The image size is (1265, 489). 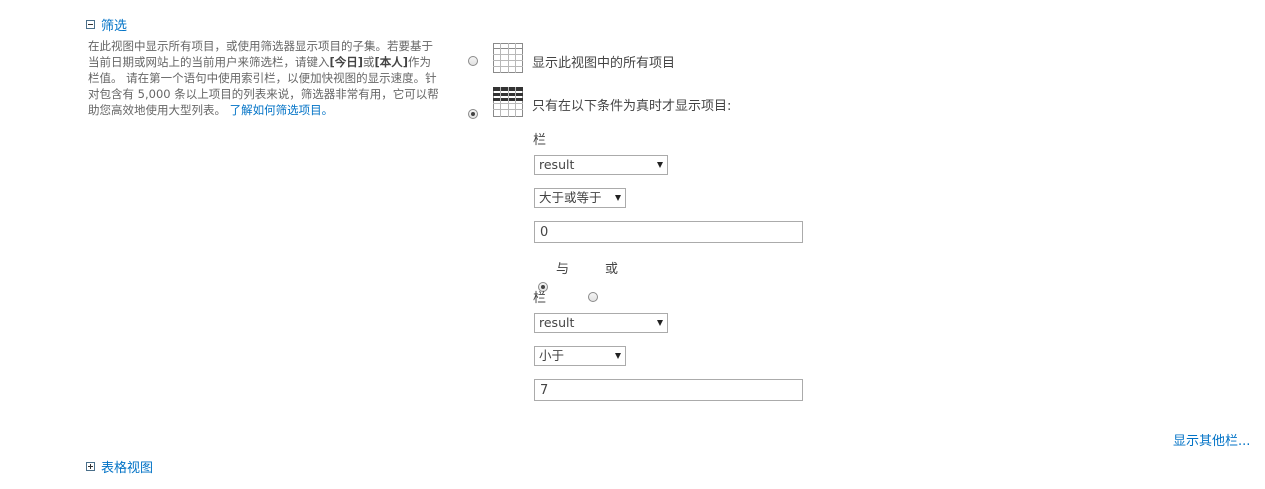 I want to click on condition1-column-select: result, so click(x=601, y=165).